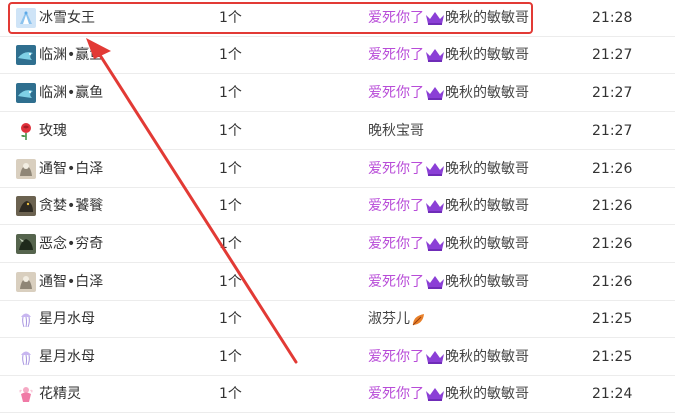 The height and width of the screenshot is (419, 675). I want to click on sender-name: 晚秋宝哥, so click(396, 131).